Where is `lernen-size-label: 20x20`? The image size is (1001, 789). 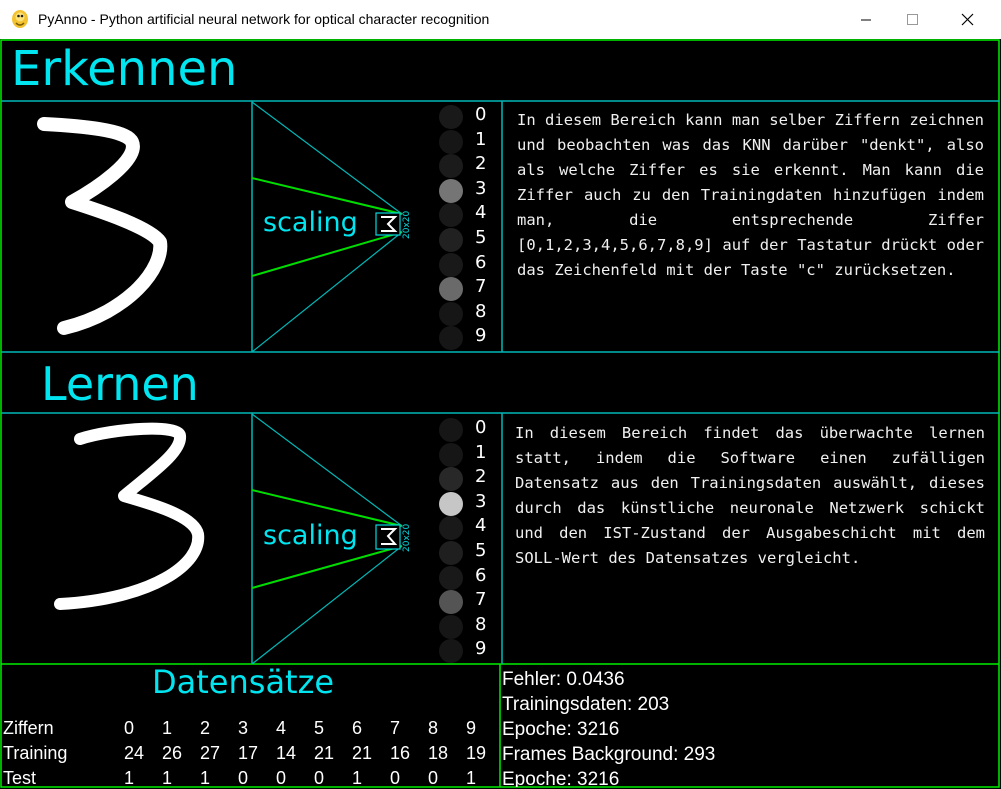
lernen-size-label: 20x20 is located at coordinates (407, 537).